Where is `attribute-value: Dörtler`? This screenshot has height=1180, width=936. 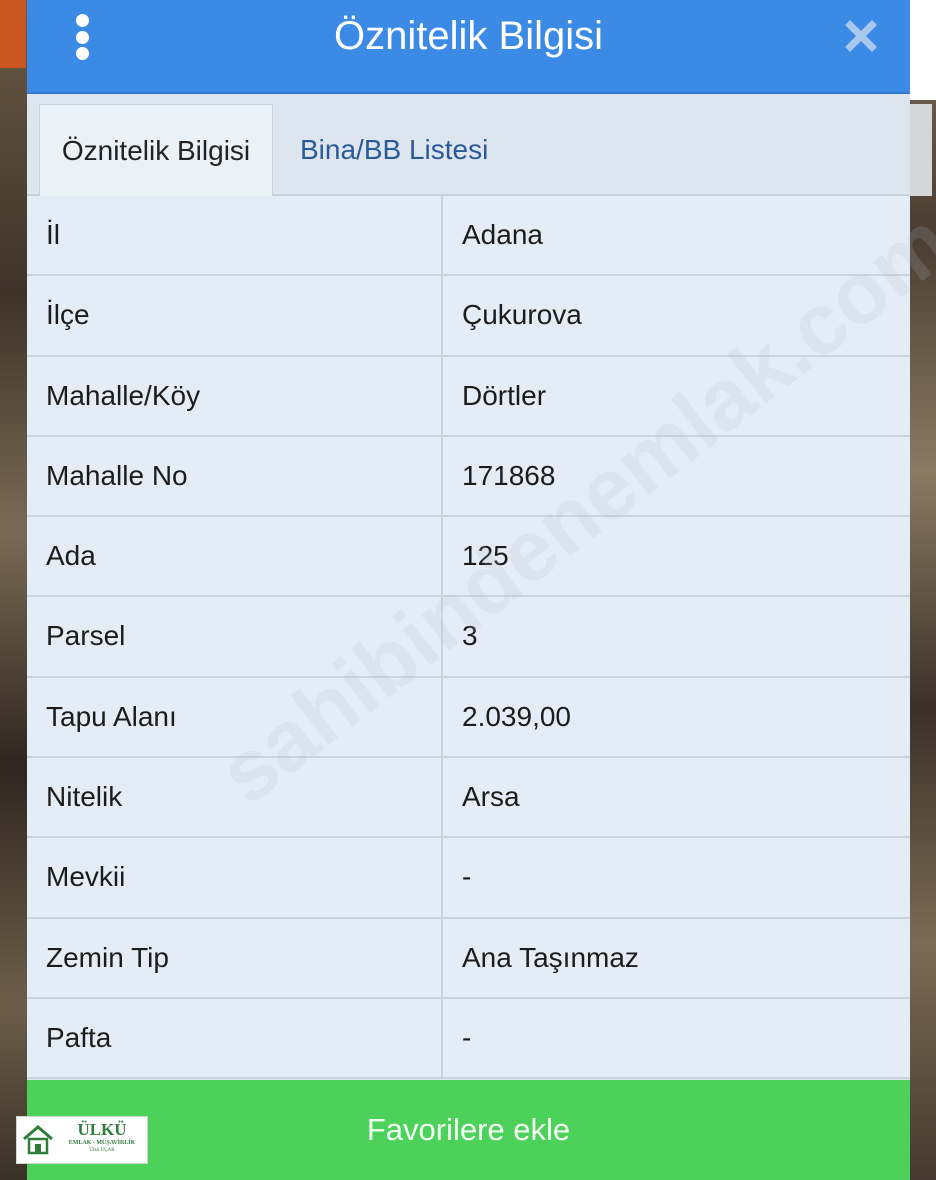 attribute-value: Dörtler is located at coordinates (504, 395).